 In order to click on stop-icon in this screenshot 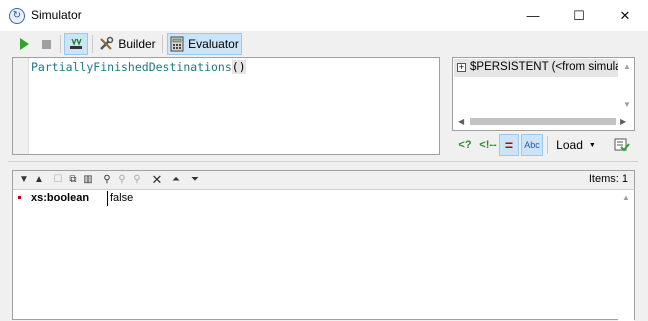, I will do `click(46, 44)`.